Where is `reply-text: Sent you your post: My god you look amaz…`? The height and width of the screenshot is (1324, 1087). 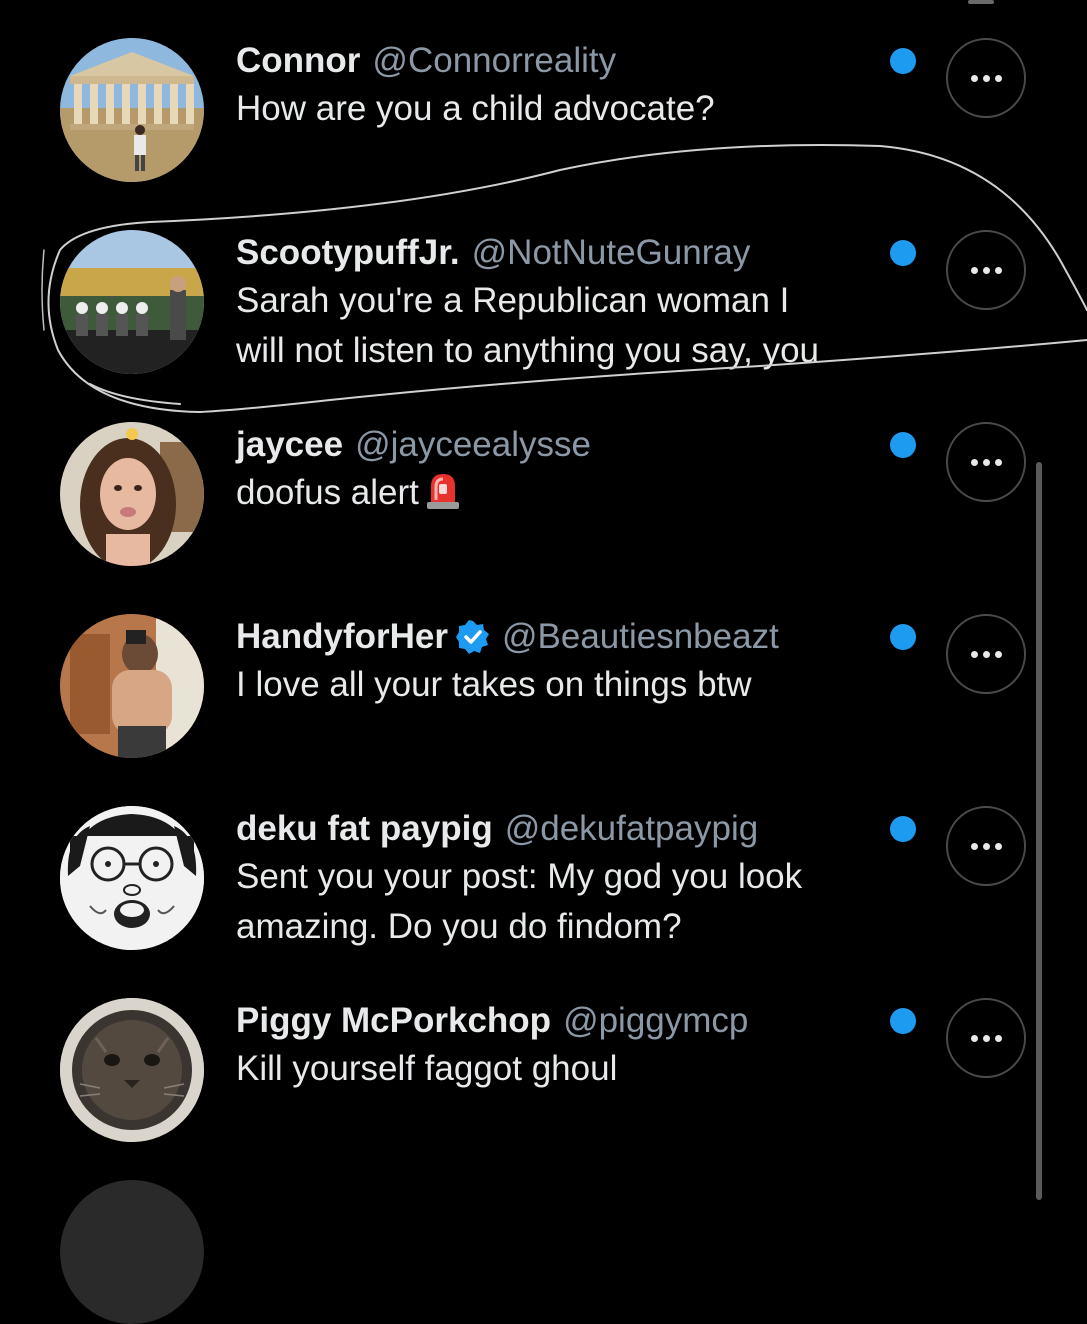
reply-text: Sent you your post: My god you look amaz… is located at coordinates (519, 901).